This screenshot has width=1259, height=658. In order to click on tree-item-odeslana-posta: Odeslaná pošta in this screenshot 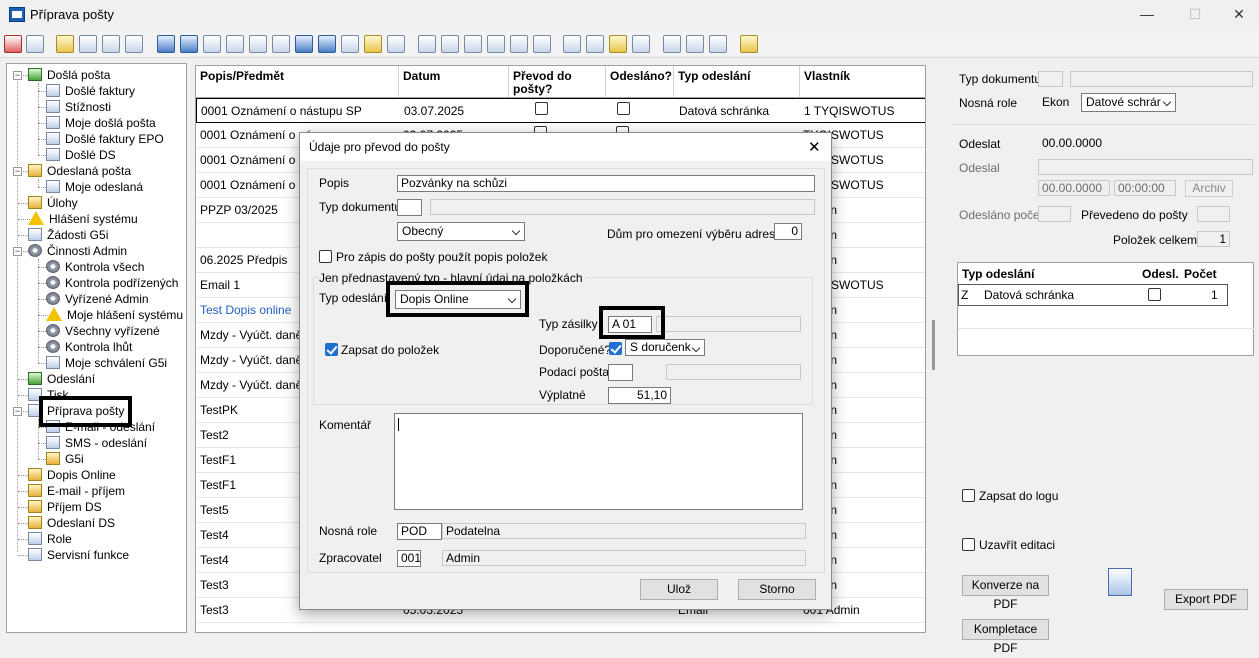, I will do `click(79, 171)`.